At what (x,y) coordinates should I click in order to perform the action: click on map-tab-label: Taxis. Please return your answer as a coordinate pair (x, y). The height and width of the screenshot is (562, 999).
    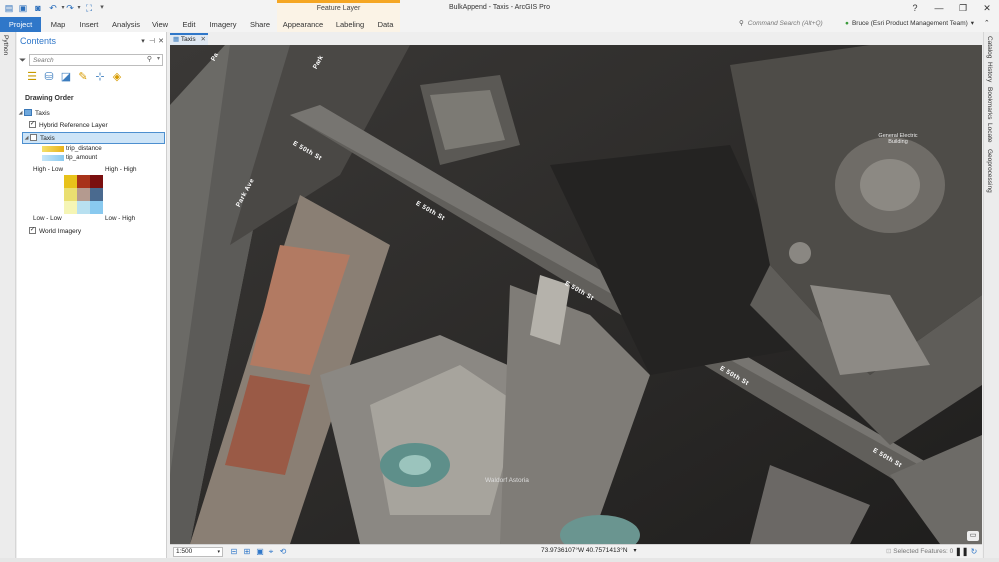
    Looking at the image, I should click on (188, 39).